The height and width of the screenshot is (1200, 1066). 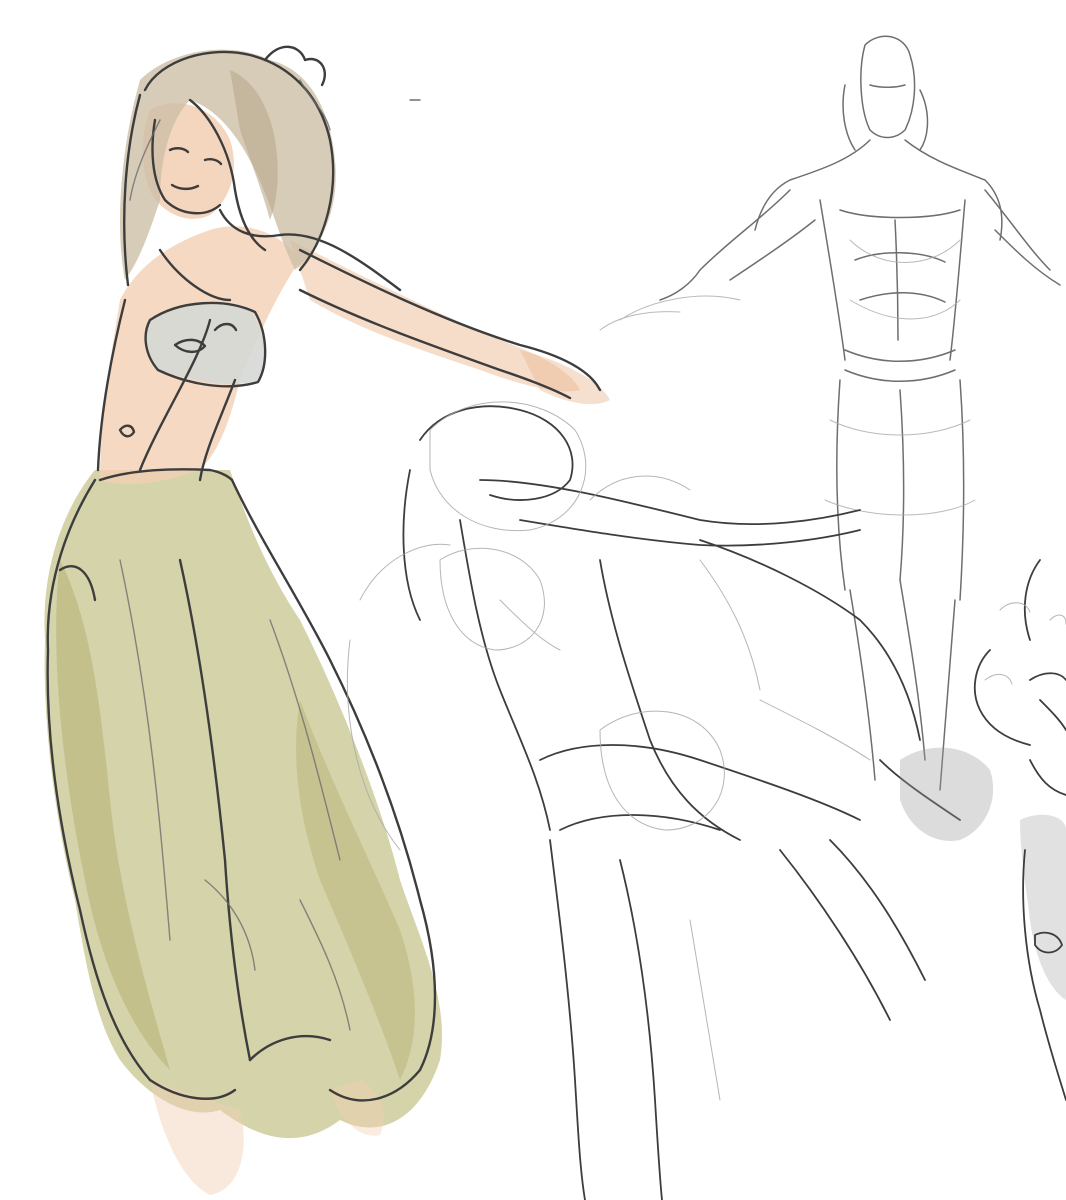 What do you see at coordinates (1043, 907) in the screenshot?
I see `grey-wash-body` at bounding box center [1043, 907].